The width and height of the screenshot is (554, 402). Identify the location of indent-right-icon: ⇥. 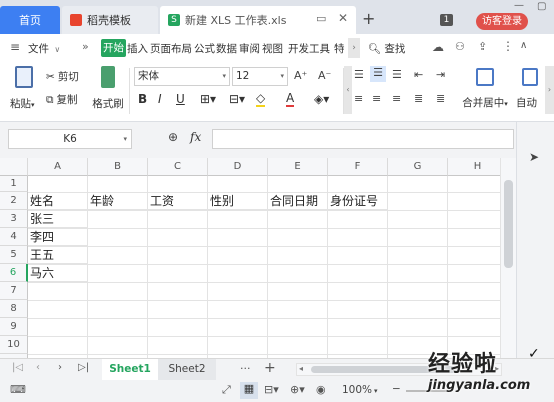
(440, 74).